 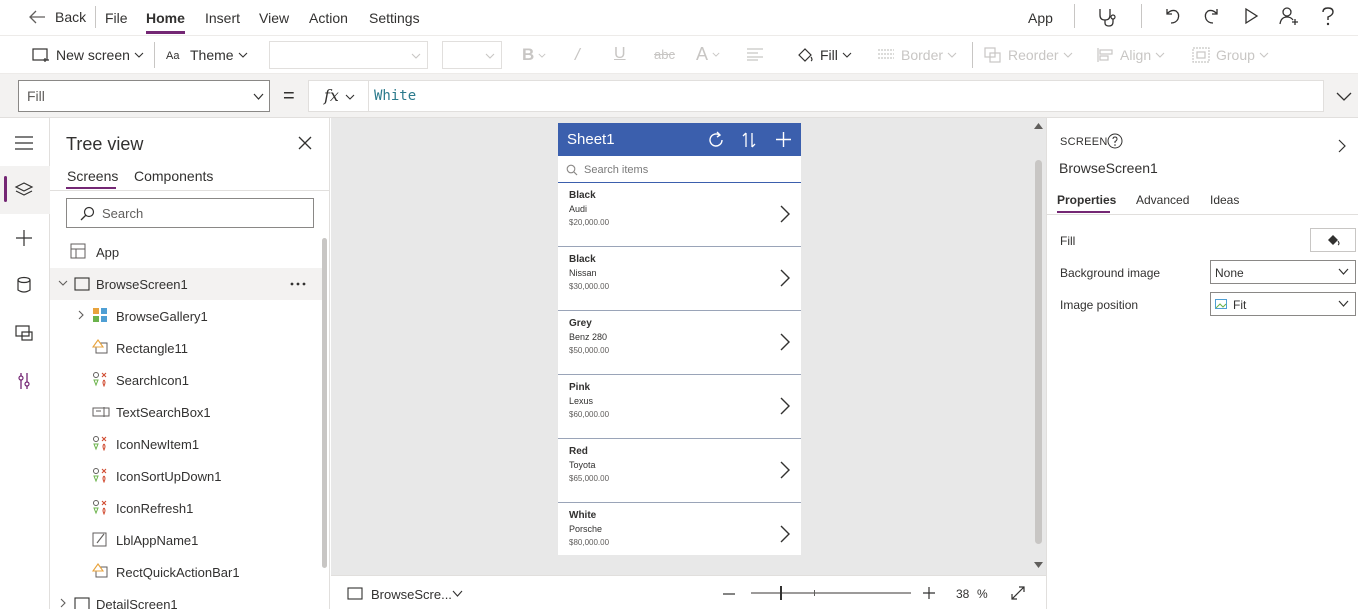 I want to click on media-icon, so click(x=24, y=333).